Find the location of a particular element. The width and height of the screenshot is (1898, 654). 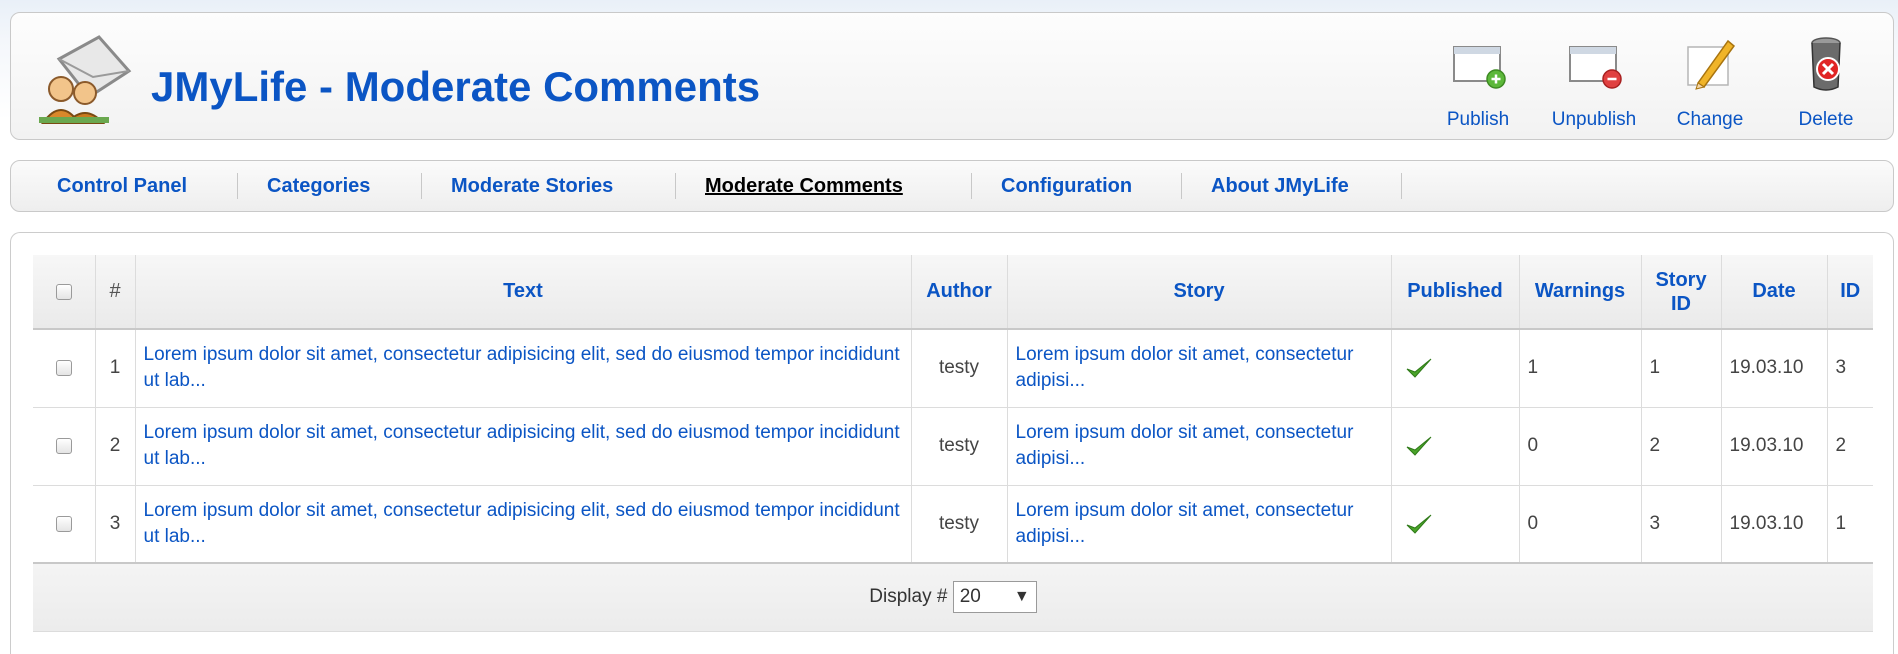

row-num: 2 is located at coordinates (114, 446).